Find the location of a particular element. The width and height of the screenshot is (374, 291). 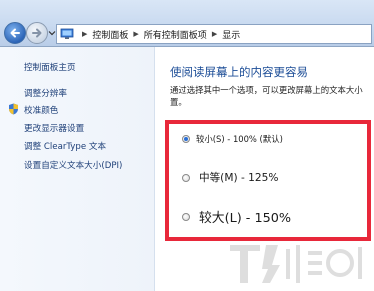

text-size-option-larger: 较大(L) - 150% is located at coordinates (236, 216).